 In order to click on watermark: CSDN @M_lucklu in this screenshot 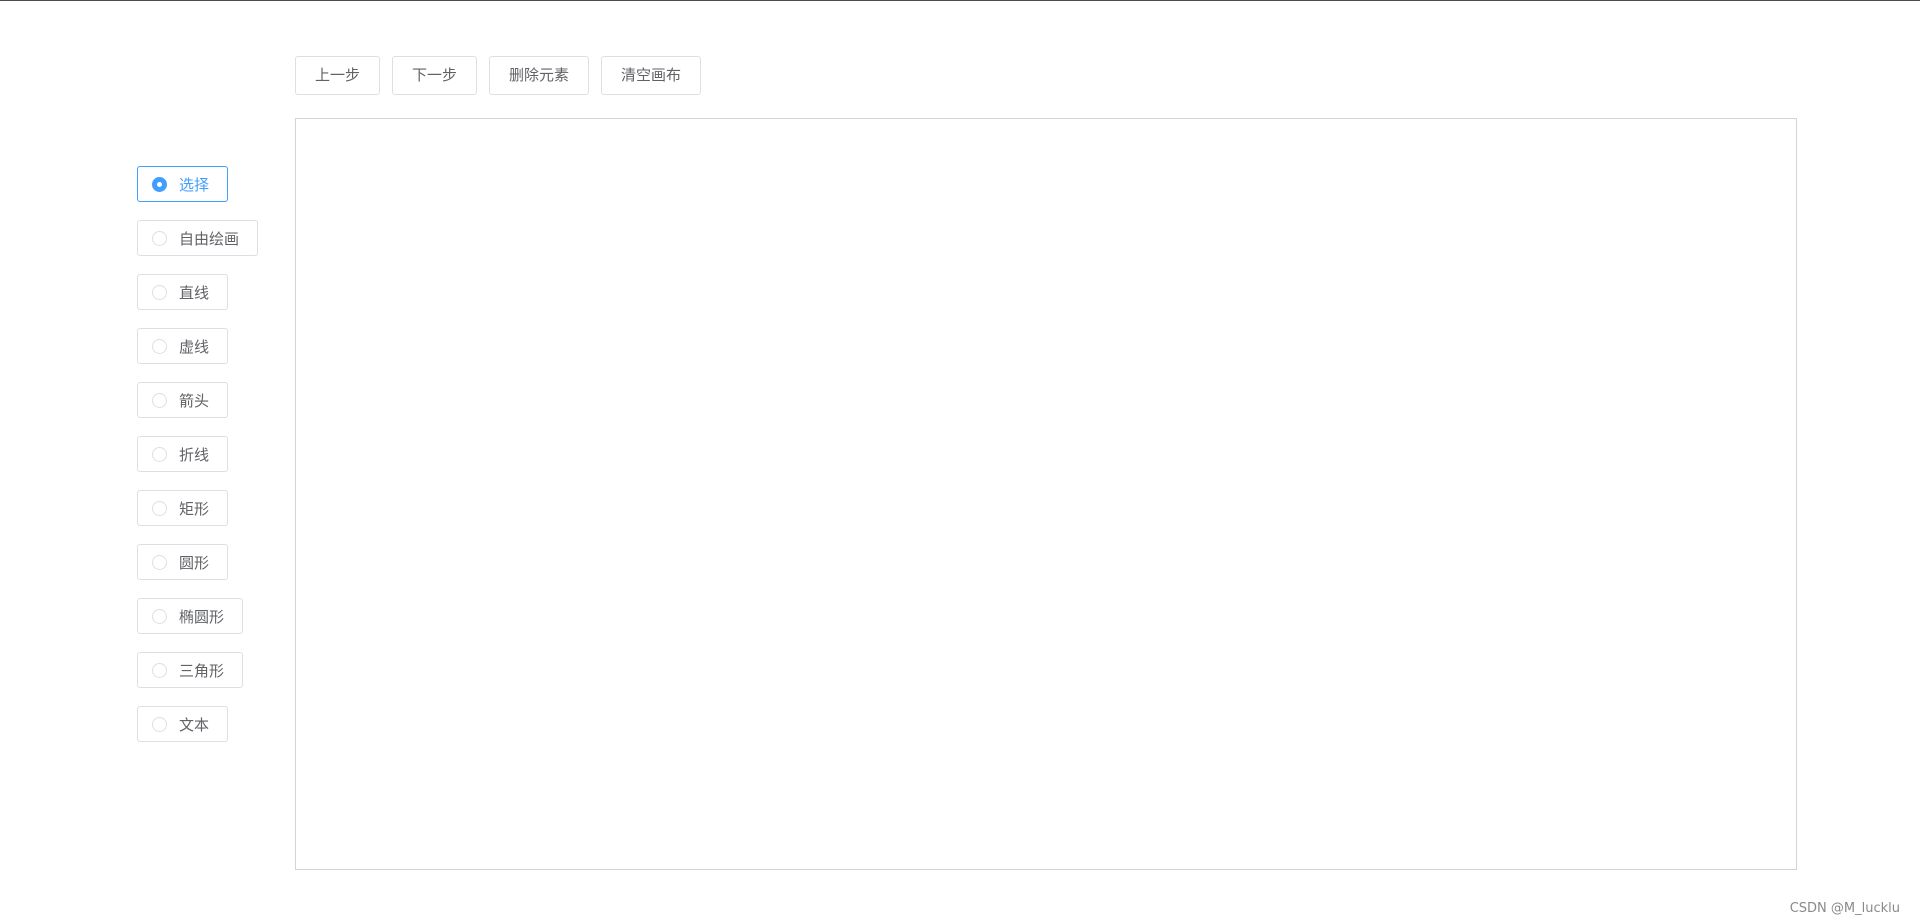, I will do `click(1844, 908)`.